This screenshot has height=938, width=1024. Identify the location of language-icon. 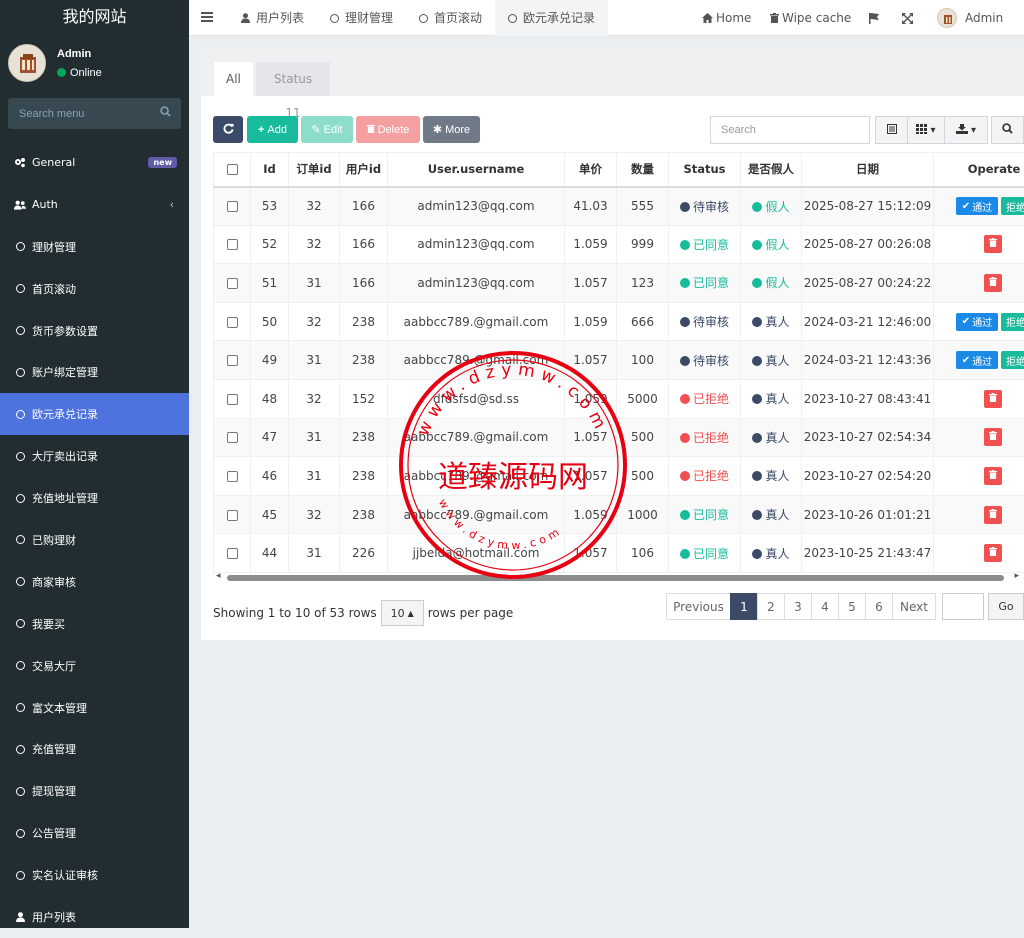
(874, 18).